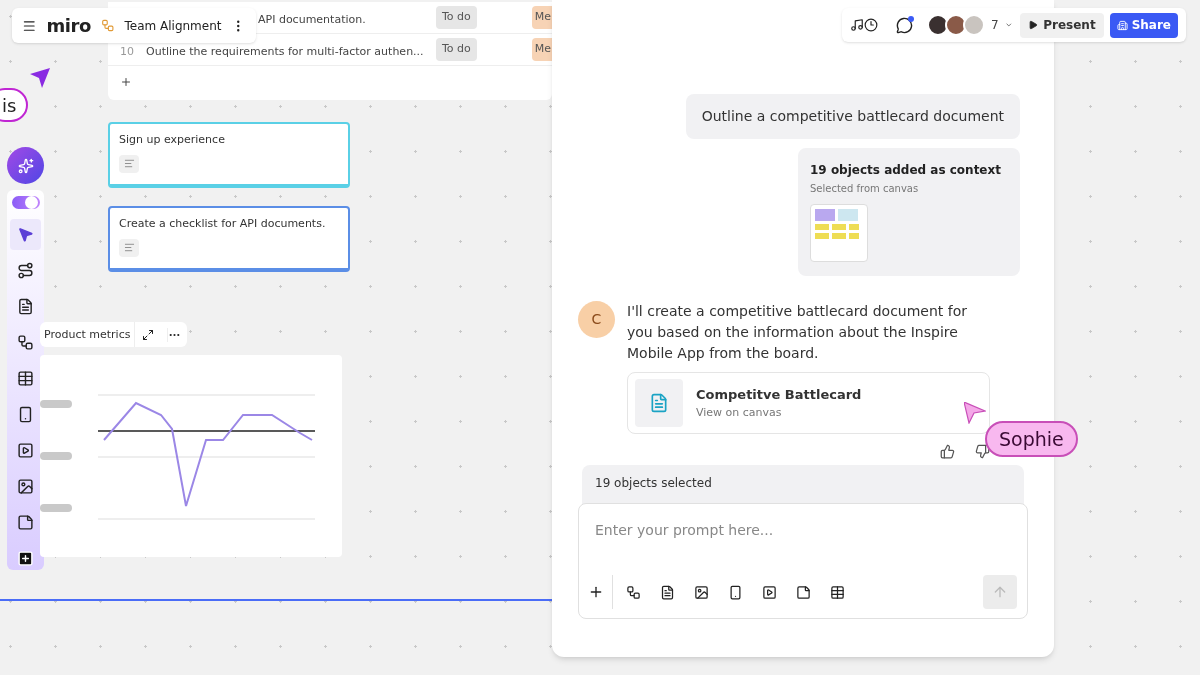 The image size is (1200, 675). What do you see at coordinates (14, 105) in the screenshot?
I see `cursor-name-tag: is` at bounding box center [14, 105].